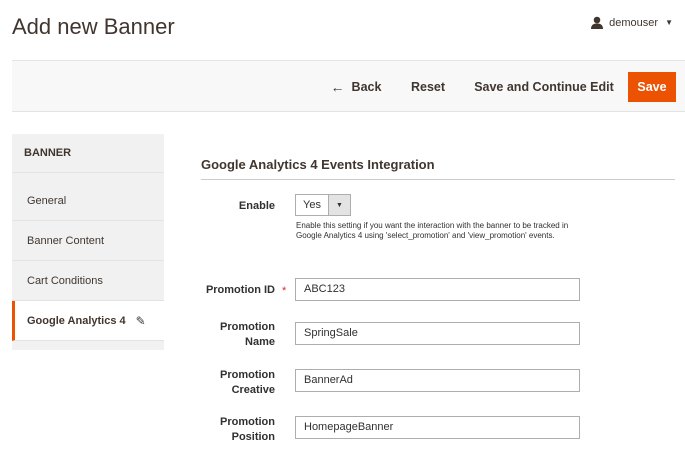  What do you see at coordinates (337, 87) in the screenshot?
I see `arrow-left-icon: ←` at bounding box center [337, 87].